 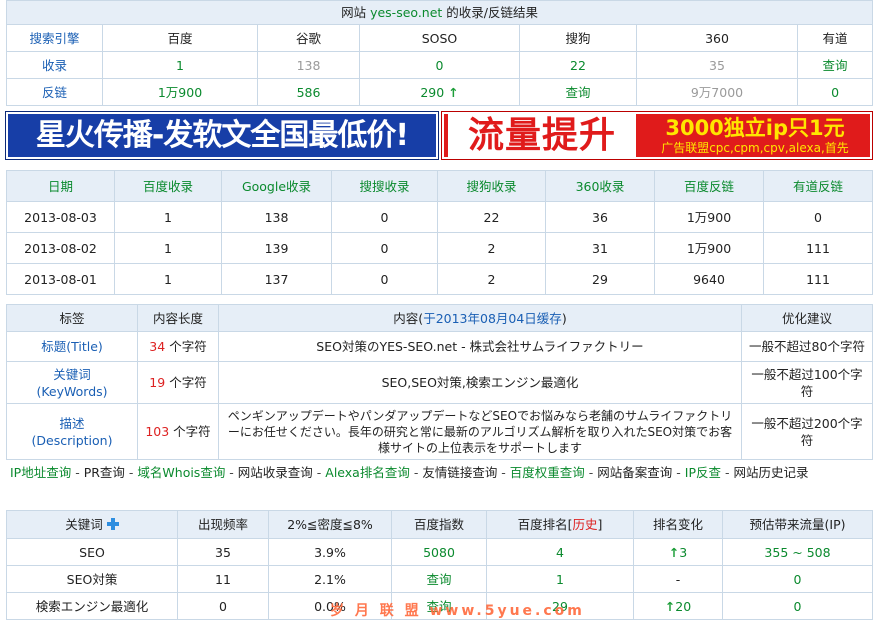 I want to click on kw-change-cell: ↑20, so click(x=678, y=606).